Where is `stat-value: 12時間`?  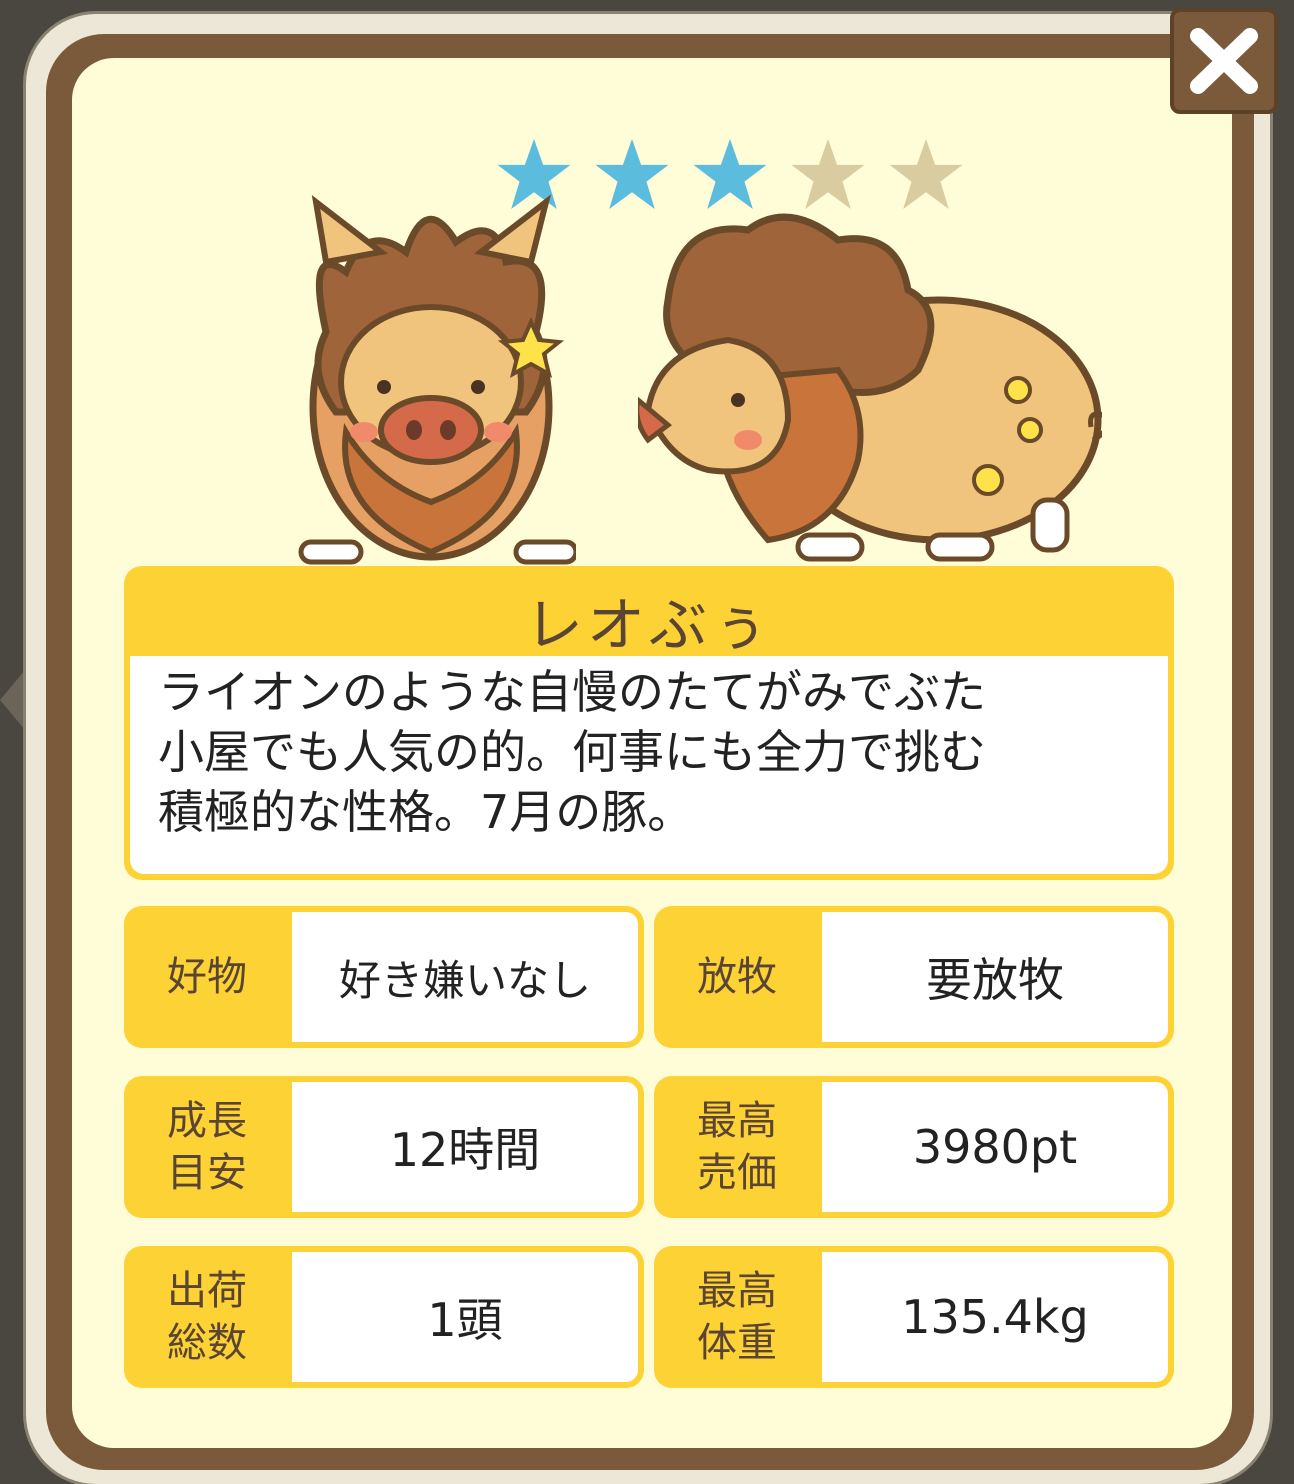
stat-value: 12時間 is located at coordinates (465, 1147).